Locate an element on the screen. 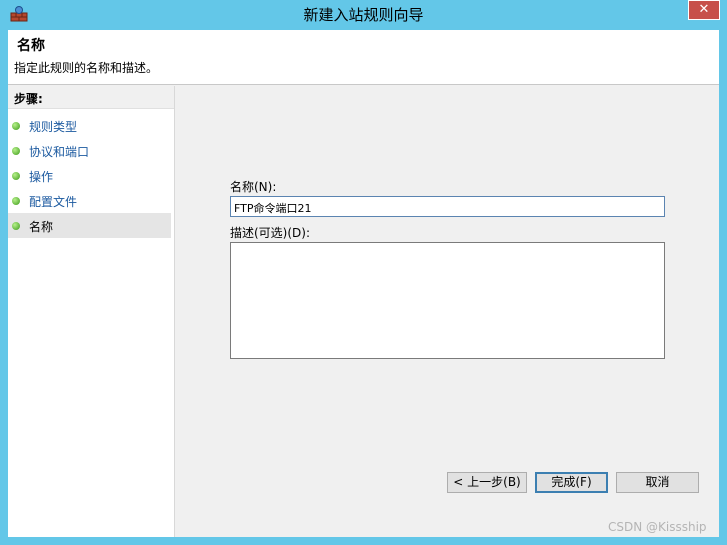 This screenshot has height=545, width=727. name-label: 名称(N): is located at coordinates (253, 187).